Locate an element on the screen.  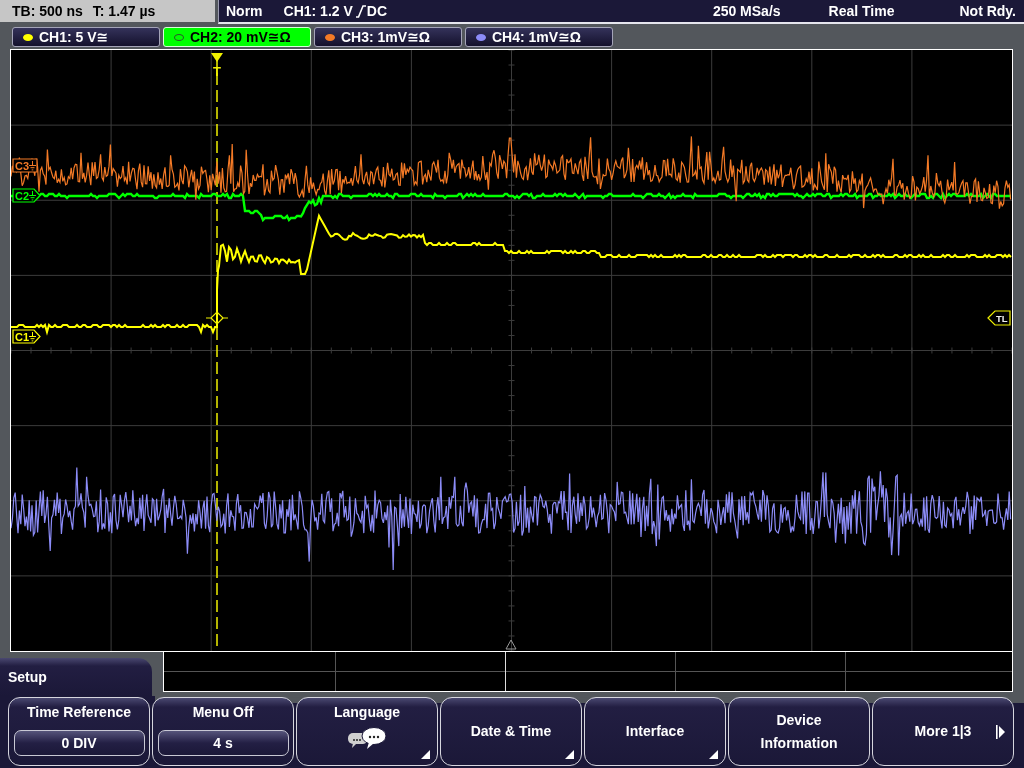
softkey-button: Device Information is located at coordinates (799, 731).